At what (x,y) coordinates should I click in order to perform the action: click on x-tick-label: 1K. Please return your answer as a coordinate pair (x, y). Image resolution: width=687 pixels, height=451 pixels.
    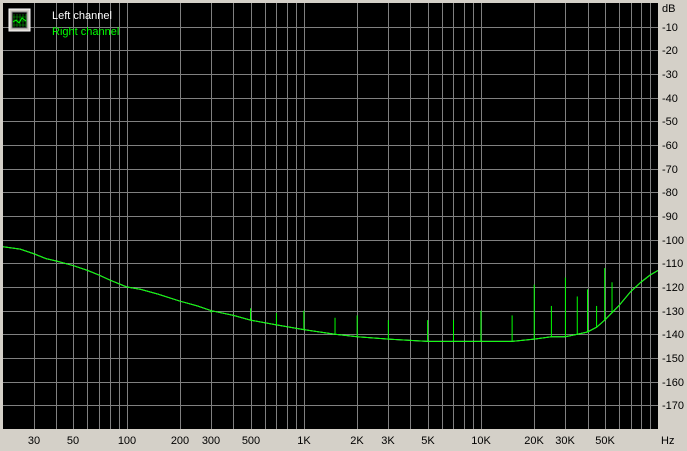
    Looking at the image, I should click on (304, 441).